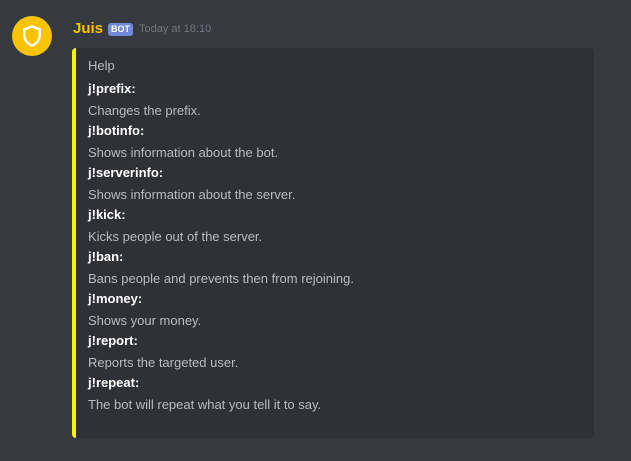 This screenshot has height=461, width=631. What do you see at coordinates (121, 29) in the screenshot?
I see `bot-badge: BOT` at bounding box center [121, 29].